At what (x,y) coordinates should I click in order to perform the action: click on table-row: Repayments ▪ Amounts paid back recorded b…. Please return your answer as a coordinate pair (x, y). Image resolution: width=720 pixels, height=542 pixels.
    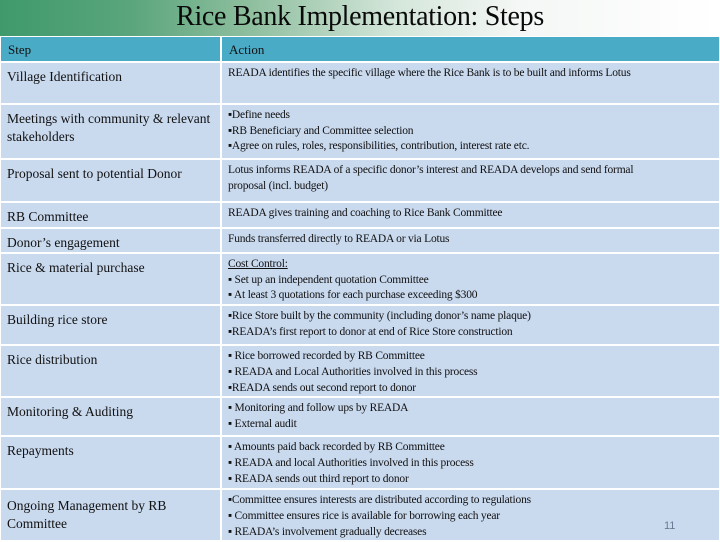
    Looking at the image, I should click on (360, 464).